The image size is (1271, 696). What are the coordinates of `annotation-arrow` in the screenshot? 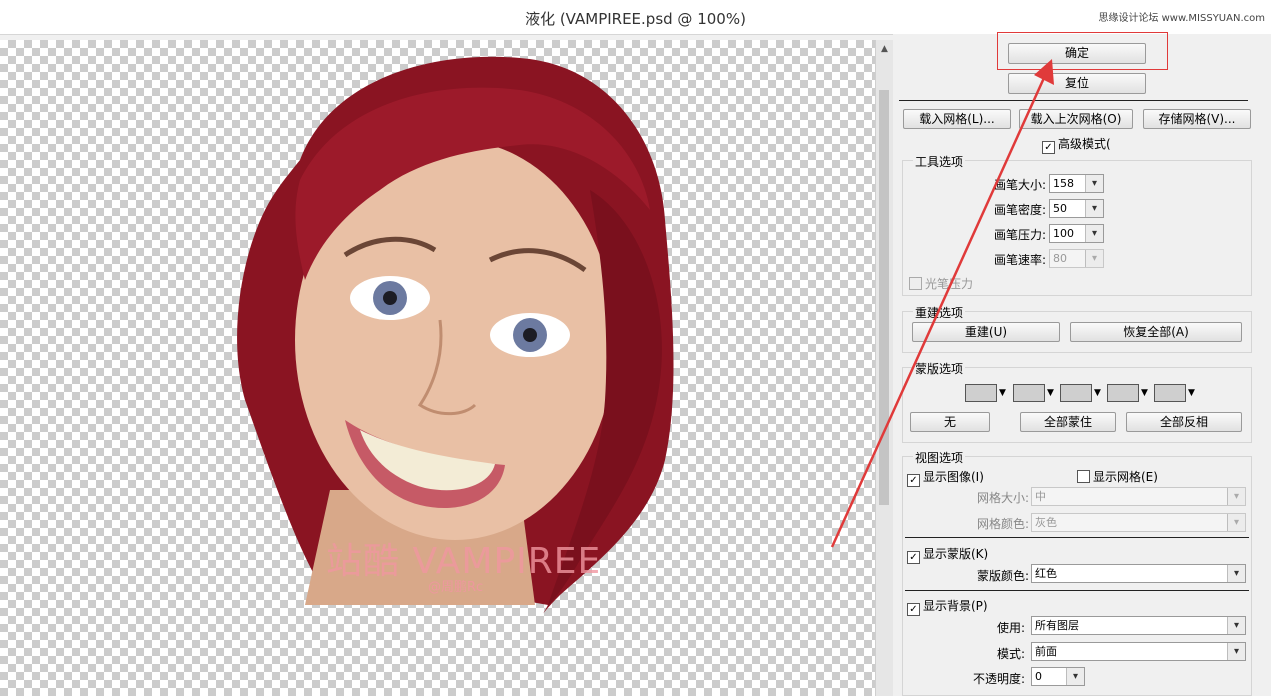 It's located at (942, 303).